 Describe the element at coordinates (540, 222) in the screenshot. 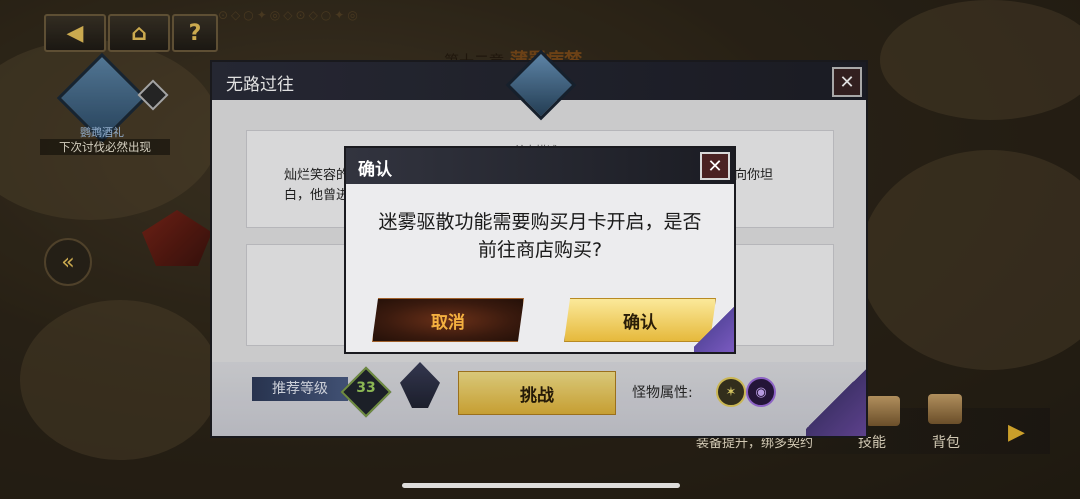

I see `confirm-message-line1: 迷雾驱散功能需要购买月卡开启，是否` at that location.